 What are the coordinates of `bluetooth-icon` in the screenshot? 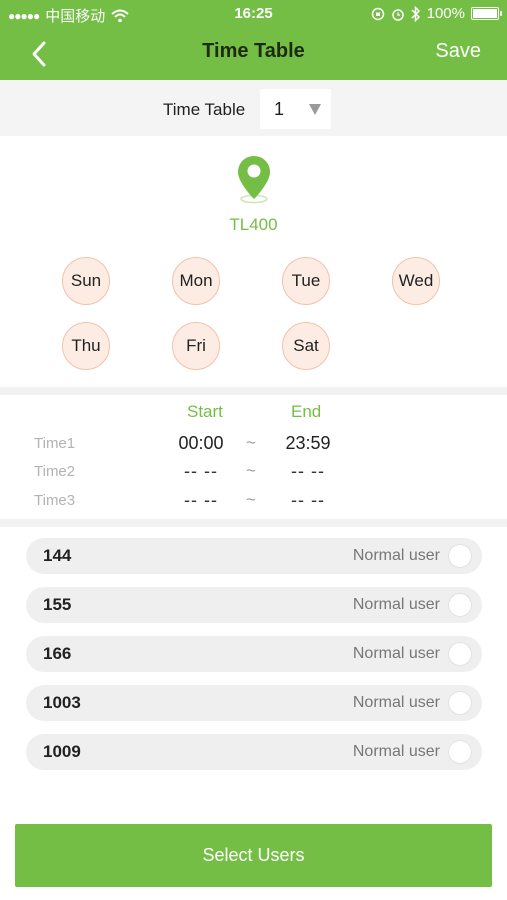 It's located at (415, 13).